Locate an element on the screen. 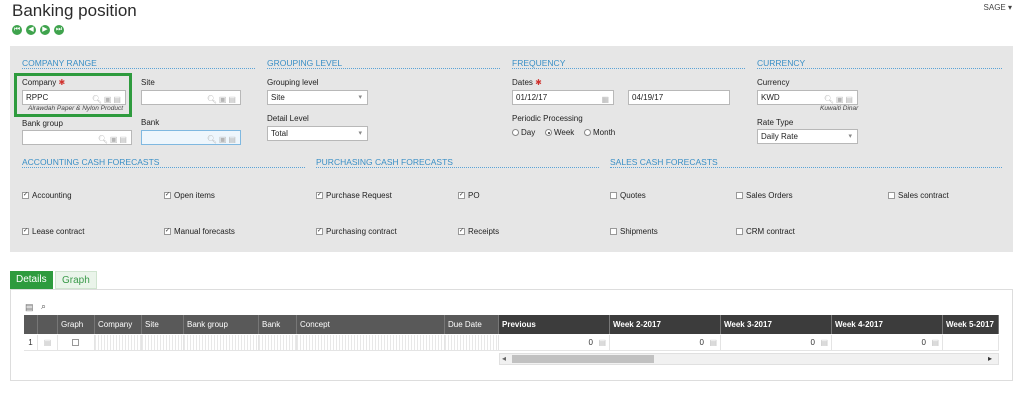 The width and height of the screenshot is (1024, 393). grid-header-week-4: Week 4-2017 is located at coordinates (887, 324).